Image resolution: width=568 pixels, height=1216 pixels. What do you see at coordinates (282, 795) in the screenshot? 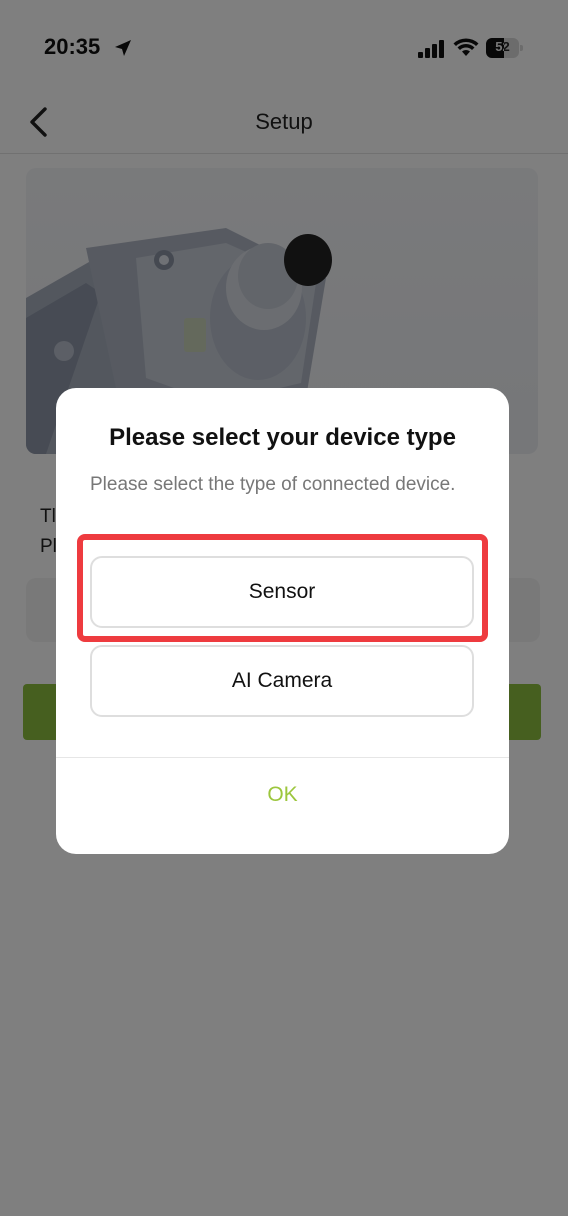
I see `ok-button: OK` at bounding box center [282, 795].